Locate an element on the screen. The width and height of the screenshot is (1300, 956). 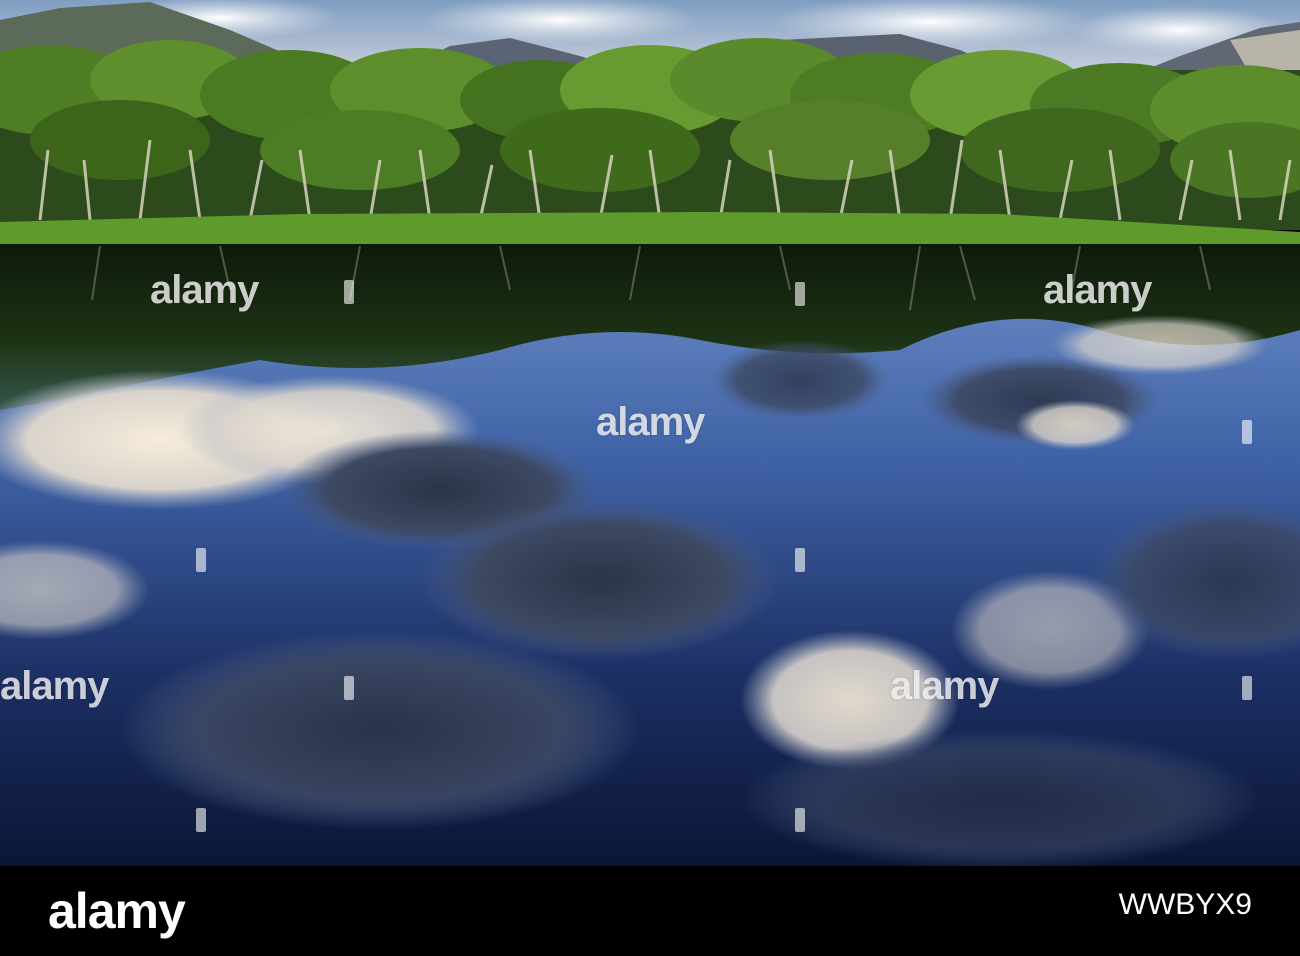
stock-footer-bar: alamy WWBYX9 is located at coordinates (650, 911).